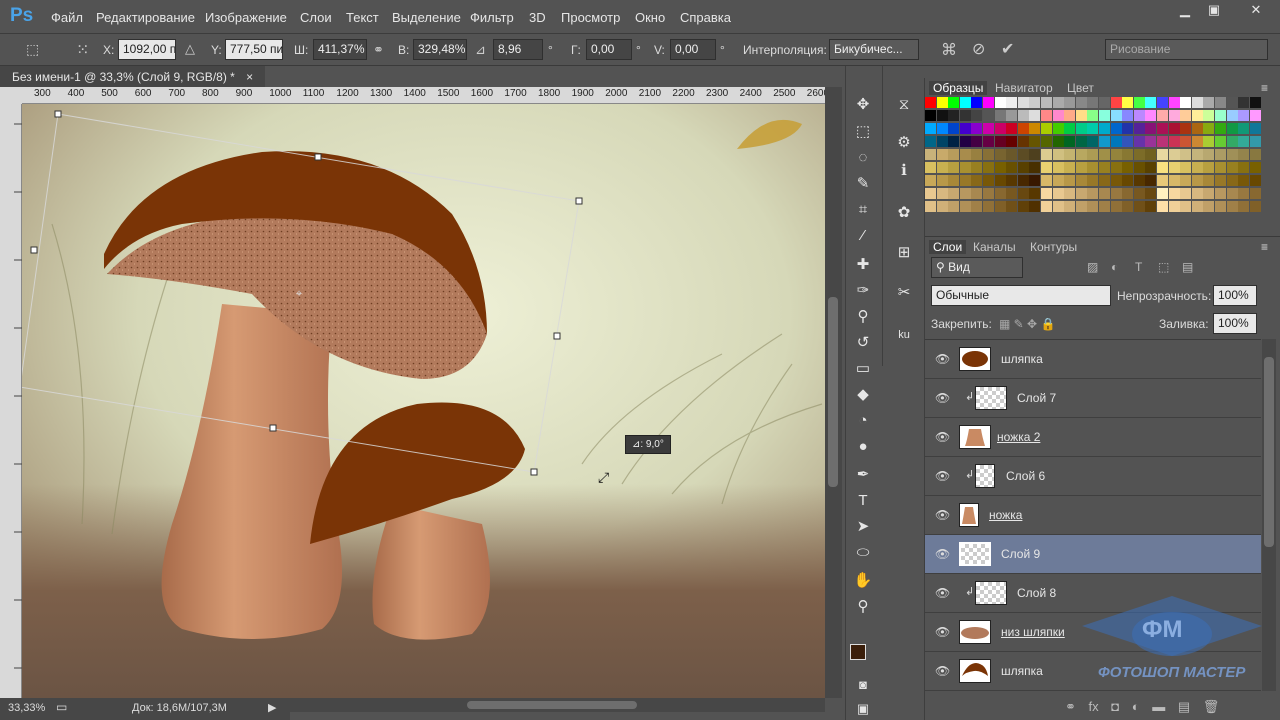 The image size is (1280, 720). Describe the element at coordinates (863, 210) in the screenshot. I see `crop-tool-icon: ⌗` at that location.